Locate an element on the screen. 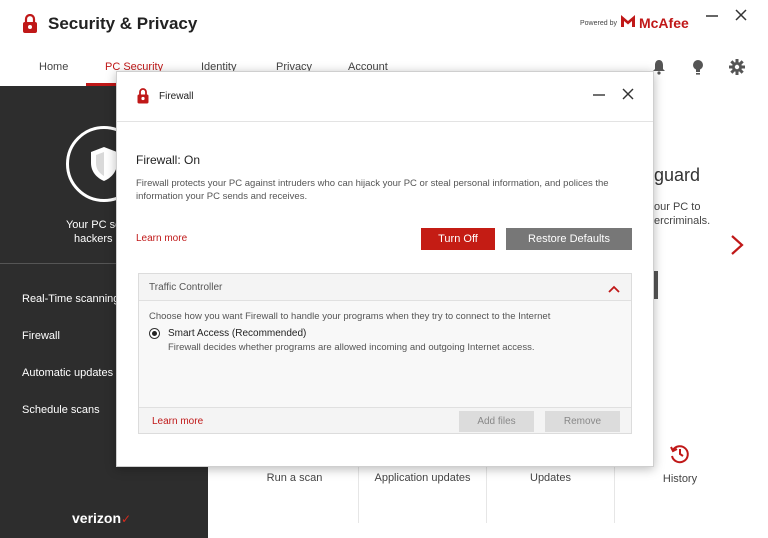  notifications-bell-icon is located at coordinates (659, 69).